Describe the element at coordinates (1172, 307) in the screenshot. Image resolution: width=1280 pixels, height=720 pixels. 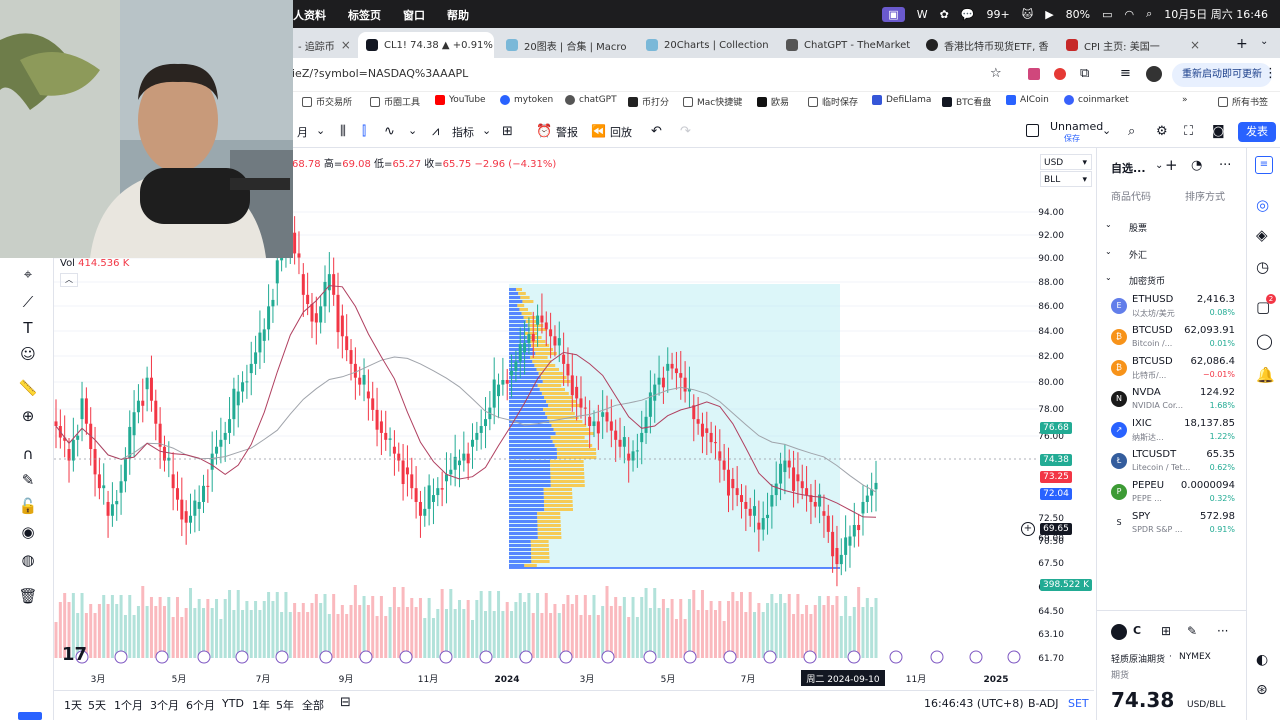
I see `watchlist-row: E ETHUSD 以太坊/美元 2,416.3 0.08%` at that location.